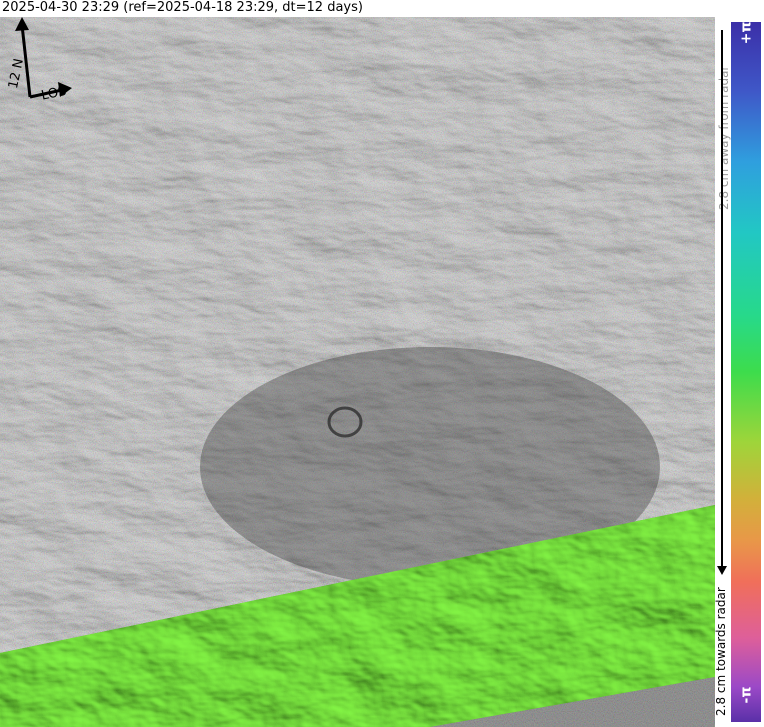 This screenshot has width=764, height=727. Describe the element at coordinates (721, 651) in the screenshot. I see `towards-radar-label: 2.8 cm towards radar` at that location.